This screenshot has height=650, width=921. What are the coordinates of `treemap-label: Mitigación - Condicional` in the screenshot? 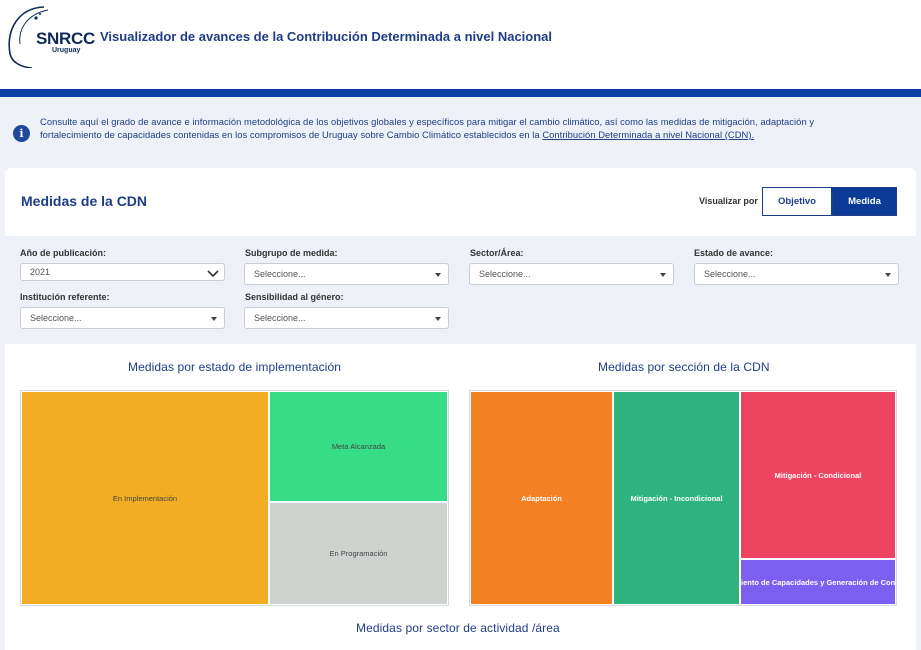 It's located at (818, 475).